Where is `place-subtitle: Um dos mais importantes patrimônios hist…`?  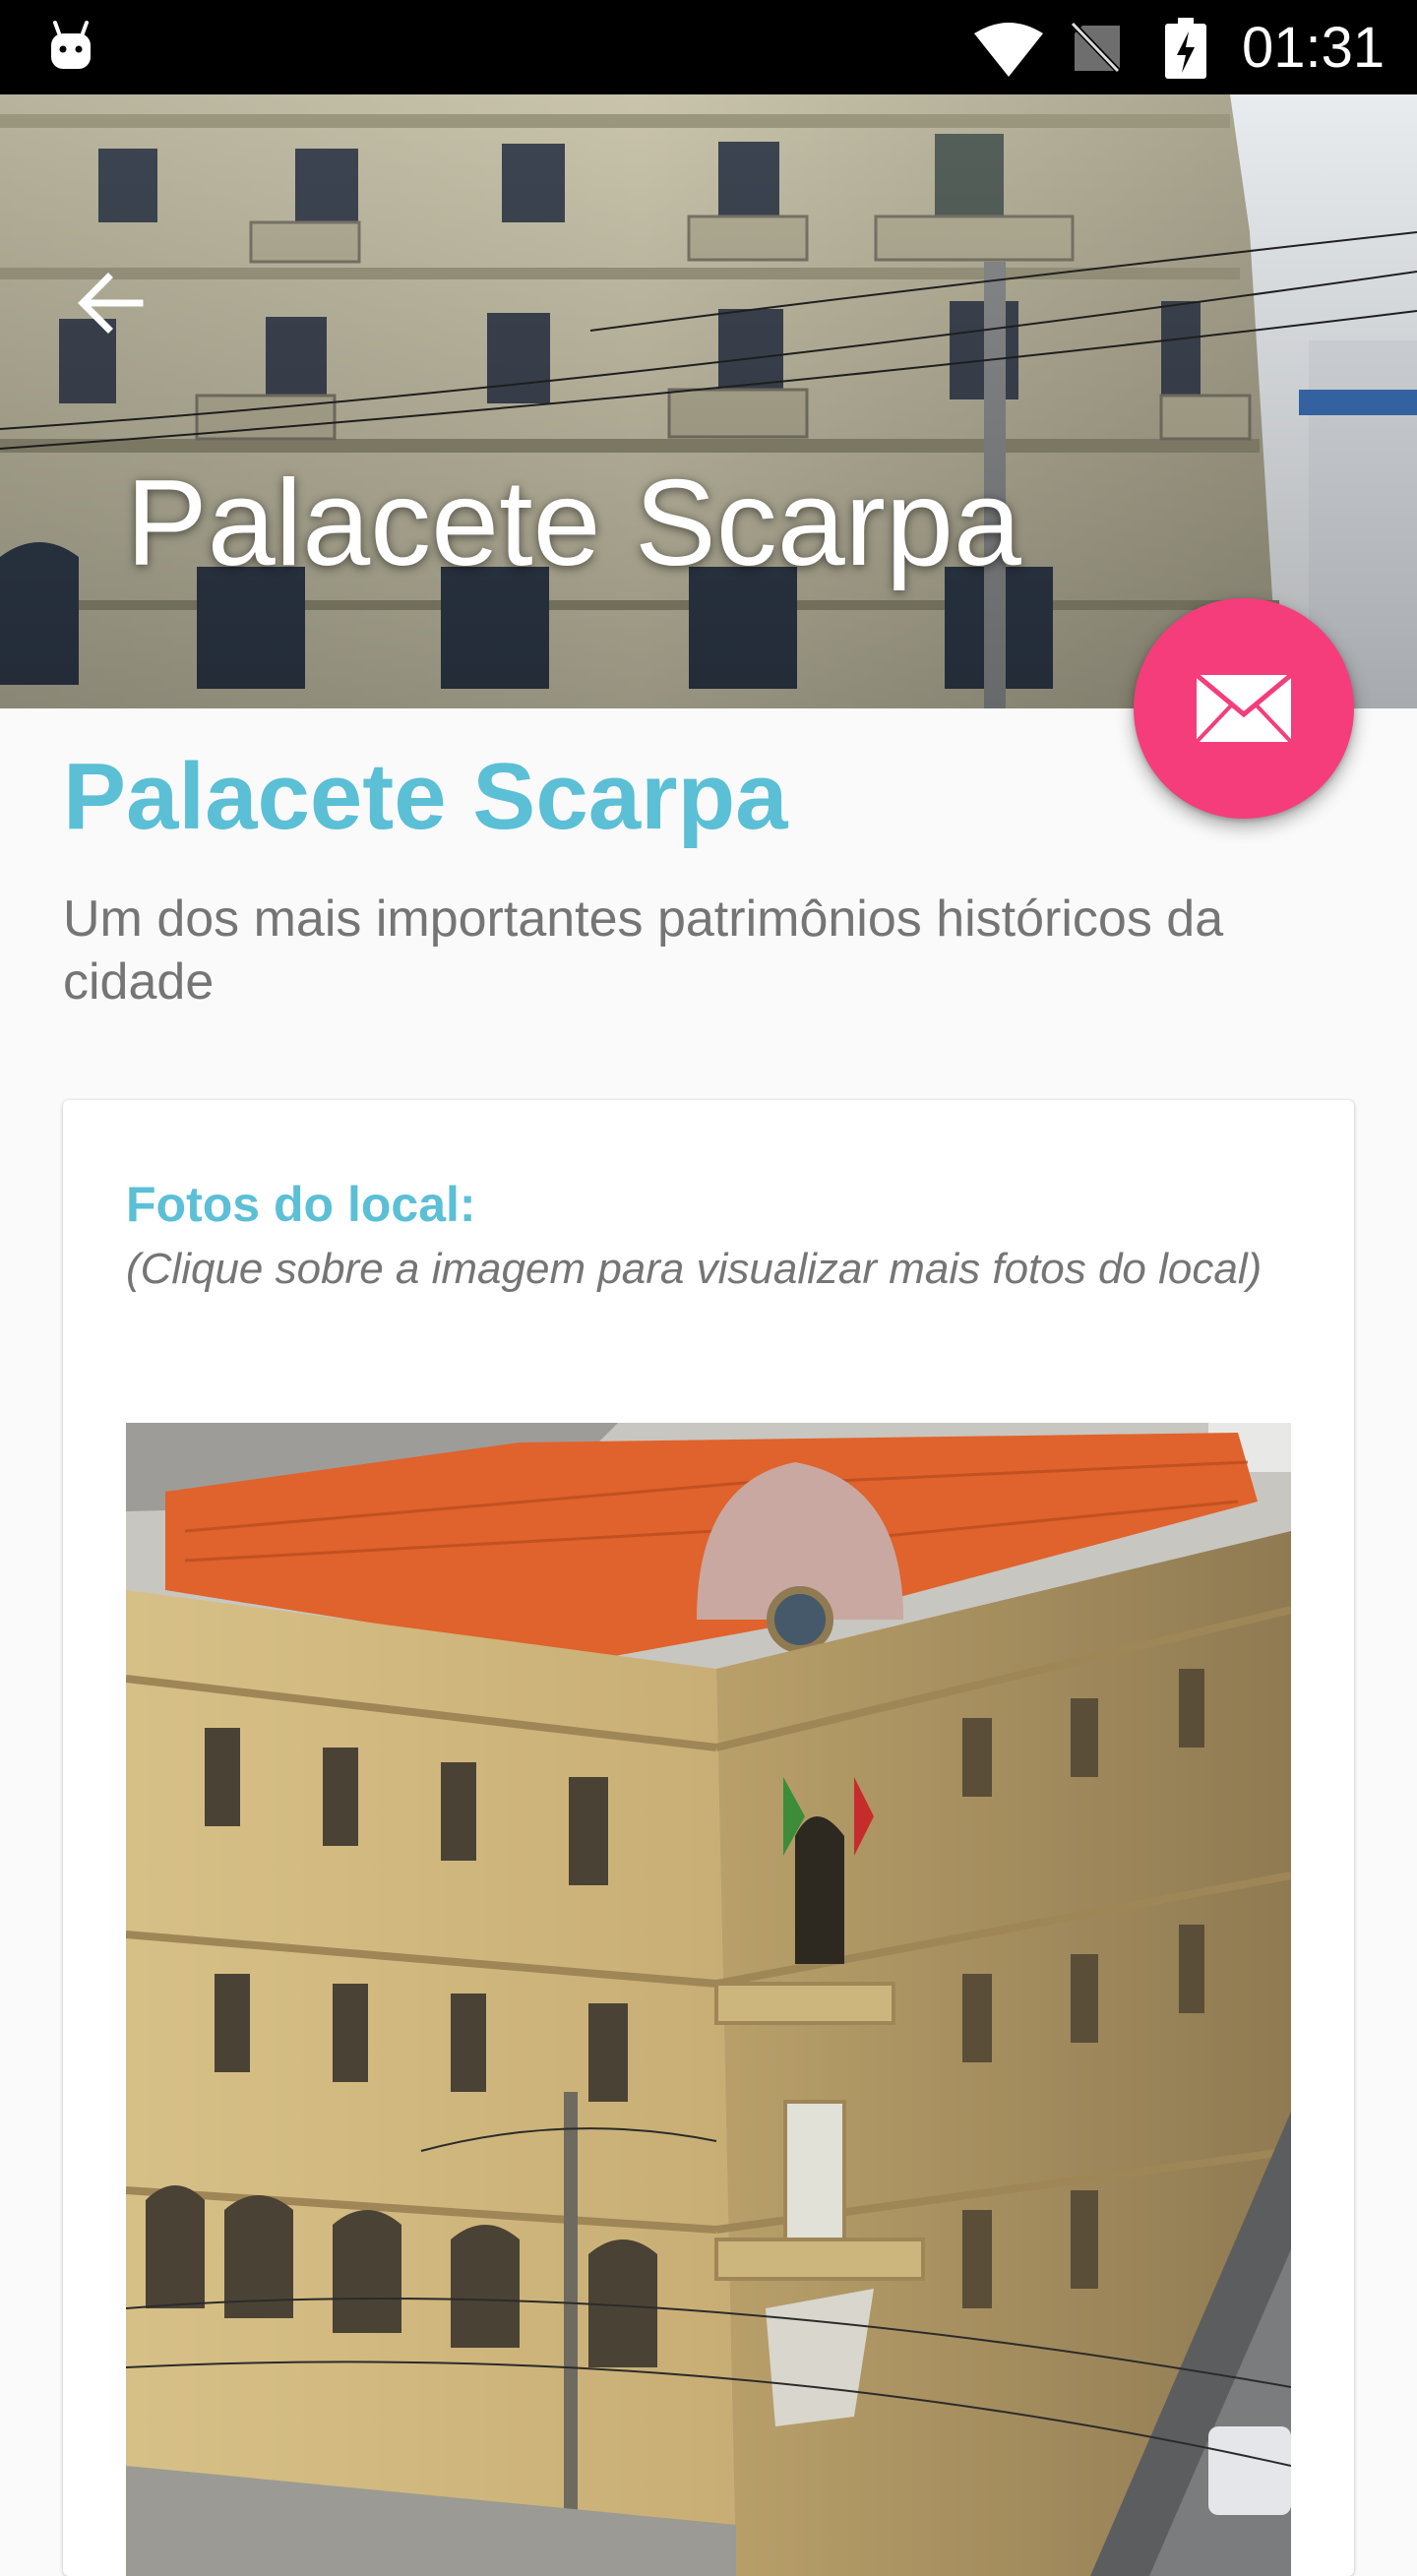 place-subtitle: Um dos mais importantes patrimônios hist… is located at coordinates (643, 950).